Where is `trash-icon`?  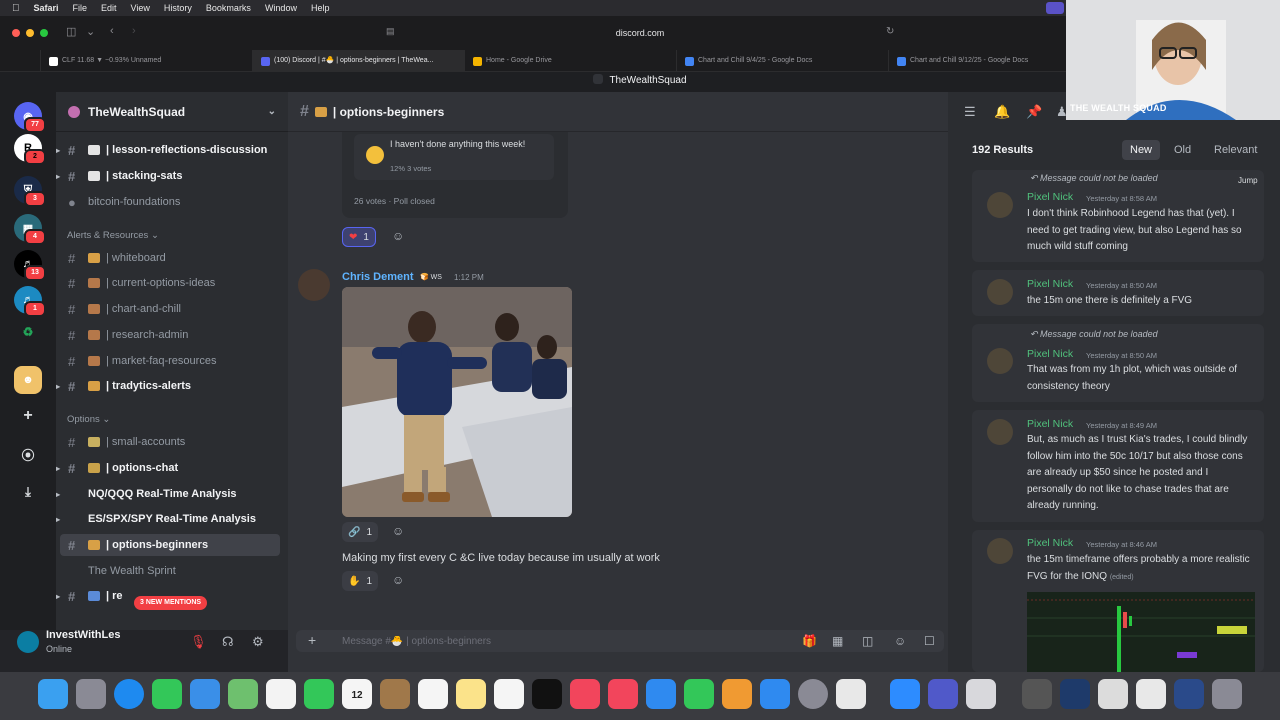 trash-icon is located at coordinates (1227, 694).